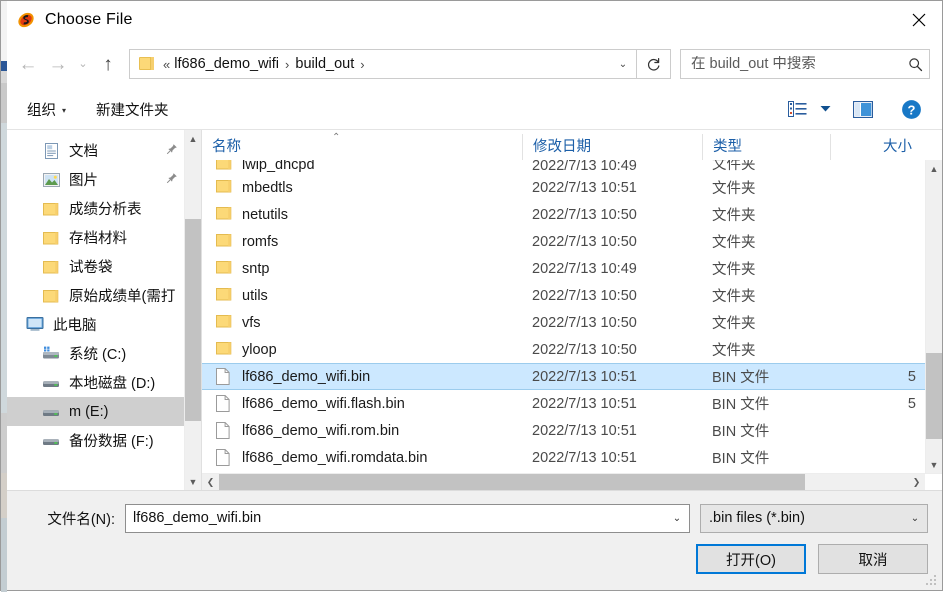 The image size is (943, 592). I want to click on file-scroll-thumb, so click(934, 396).